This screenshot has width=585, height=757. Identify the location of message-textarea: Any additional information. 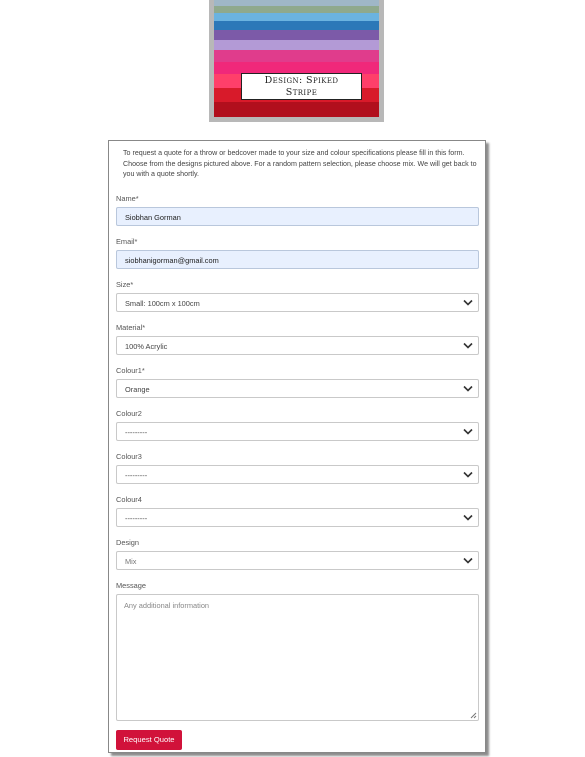
(297, 657).